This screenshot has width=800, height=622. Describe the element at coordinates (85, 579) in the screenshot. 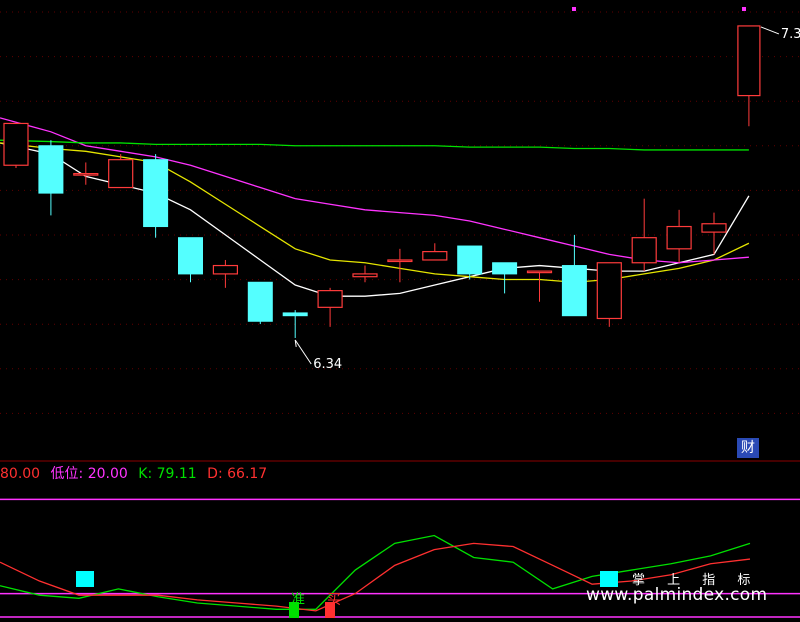

I see `cyan-marker` at that location.